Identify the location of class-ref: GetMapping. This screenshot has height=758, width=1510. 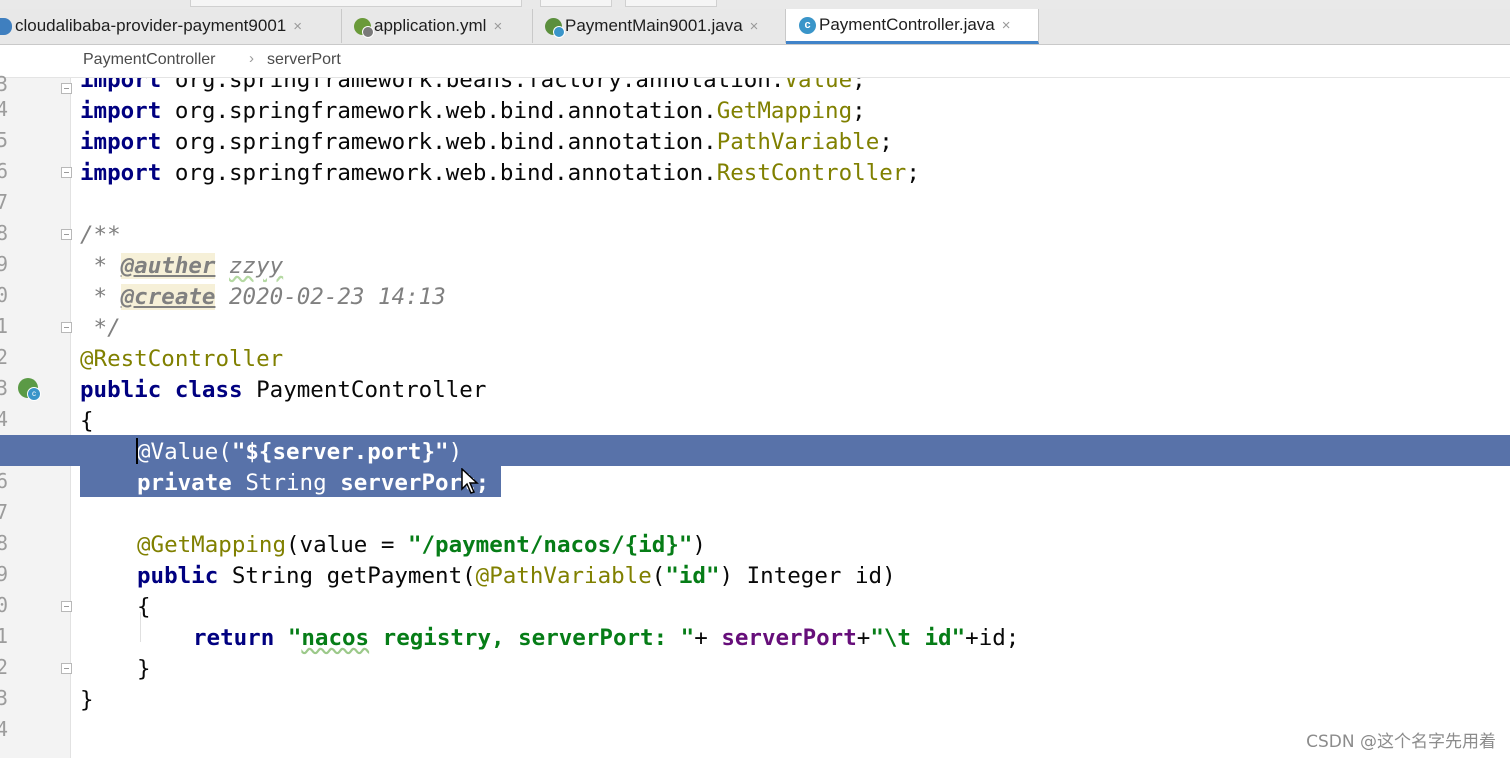
(784, 111).